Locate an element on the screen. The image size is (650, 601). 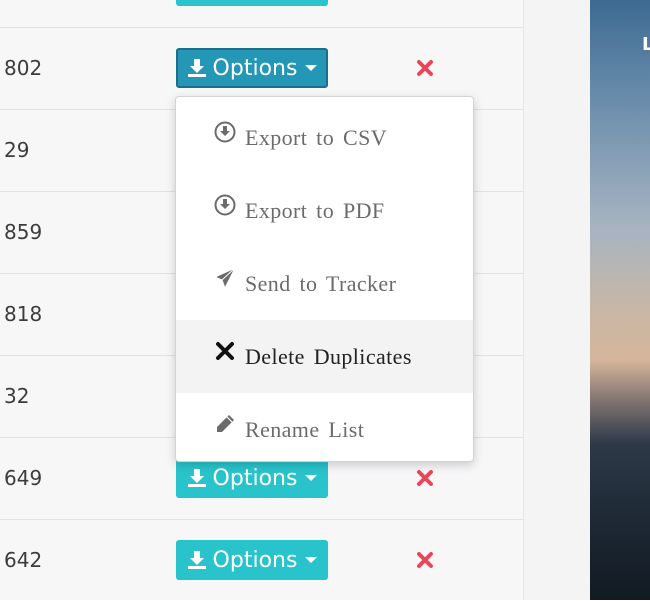
menu-item-send-to-tracker: Send to Tracker is located at coordinates (324, 283).